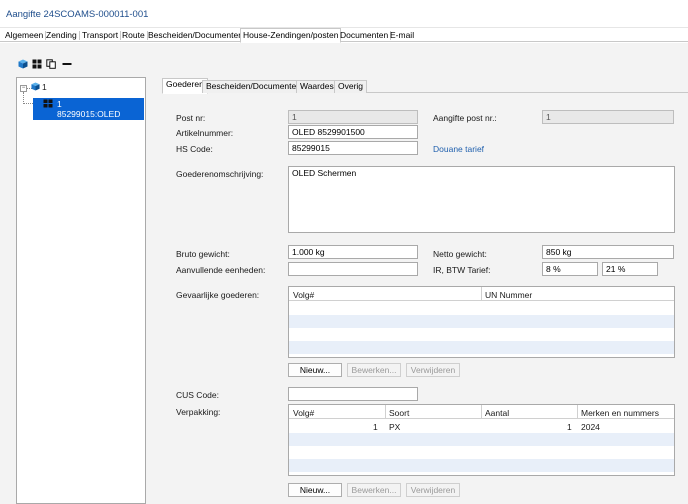  I want to click on aangifte-post-label: Aangifte post nr.:, so click(465, 118).